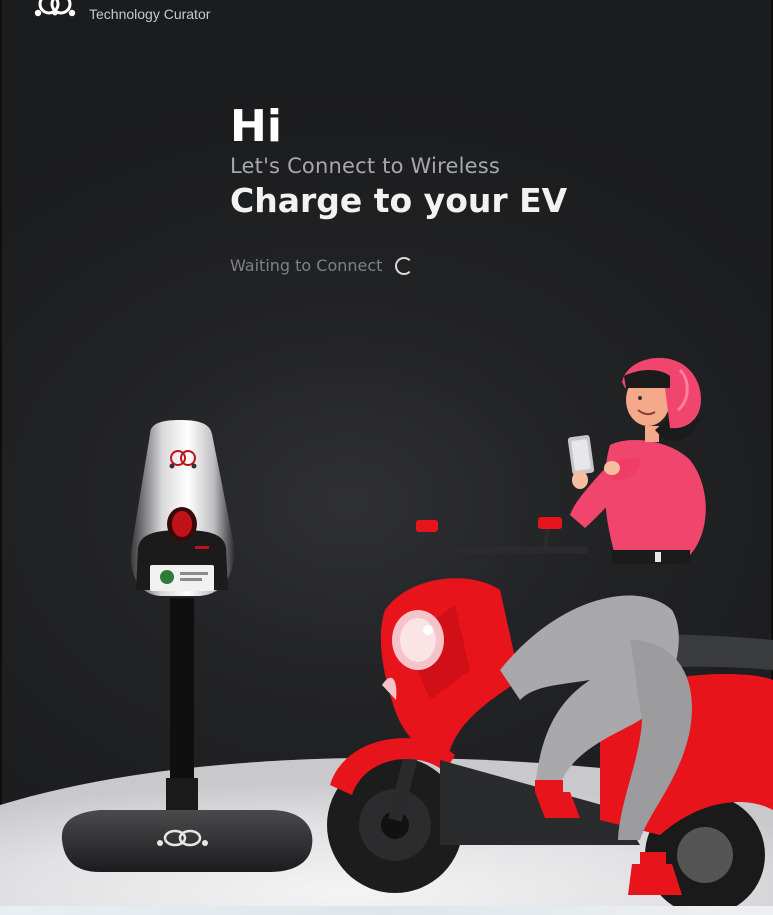  Describe the element at coordinates (150, 14) in the screenshot. I see `brand-tagline: Technology Curator` at that location.